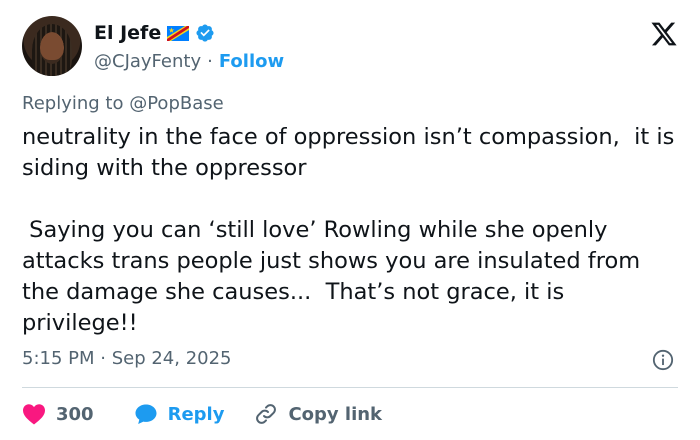  What do you see at coordinates (52, 46) in the screenshot?
I see `avatar` at bounding box center [52, 46].